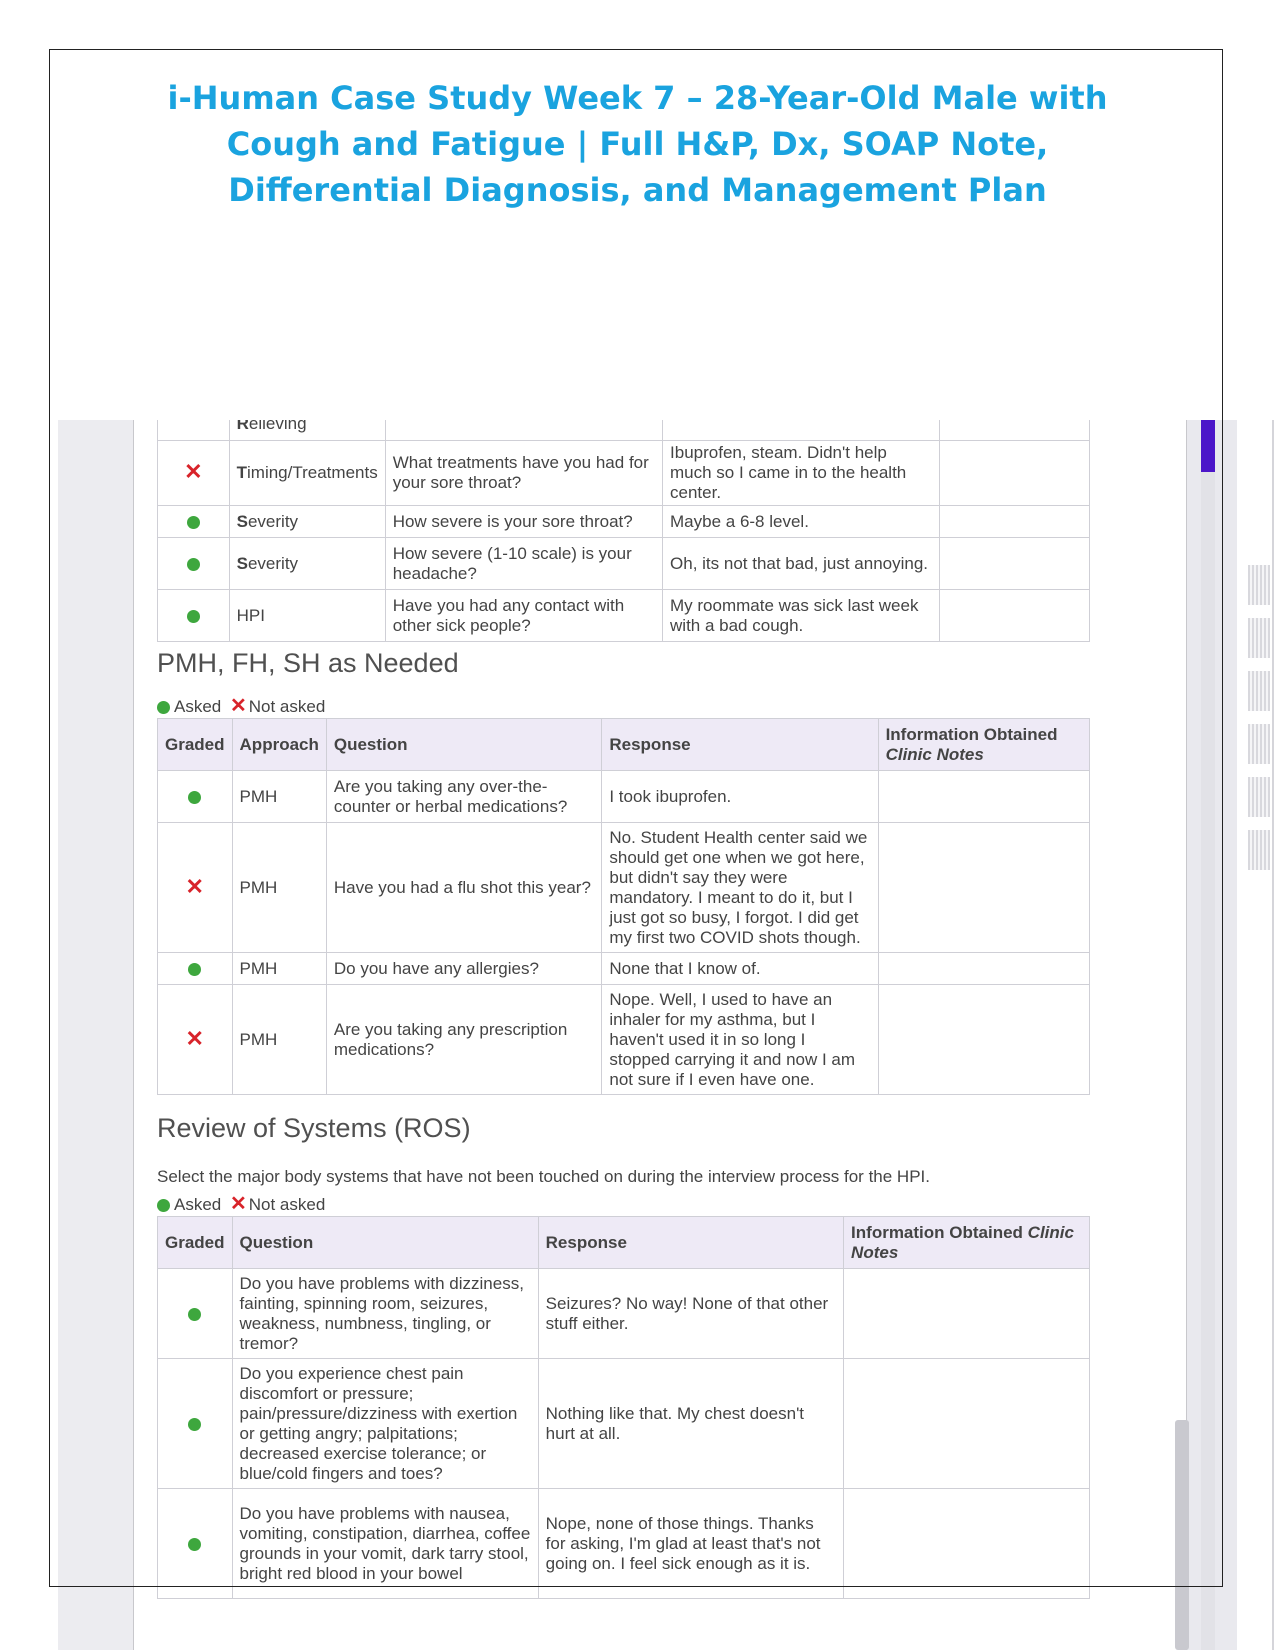 The height and width of the screenshot is (1650, 1275). Describe the element at coordinates (1259, 724) in the screenshot. I see `minimap-ticks` at that location.